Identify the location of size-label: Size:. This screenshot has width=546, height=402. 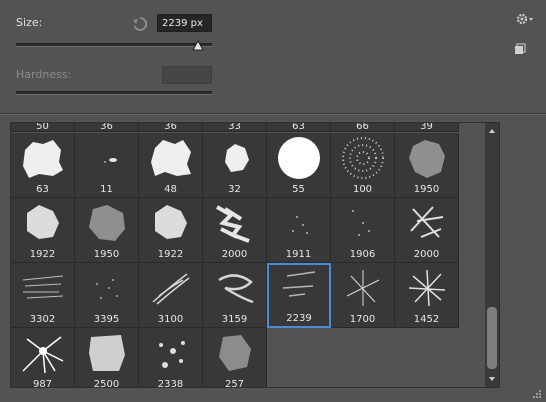
(29, 22).